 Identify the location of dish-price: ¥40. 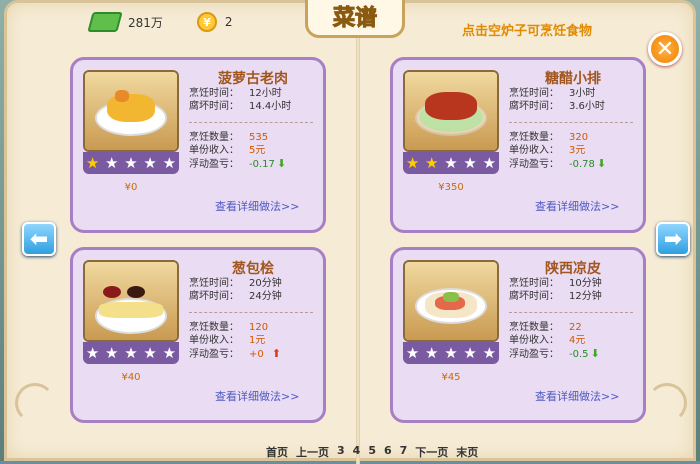
(131, 377).